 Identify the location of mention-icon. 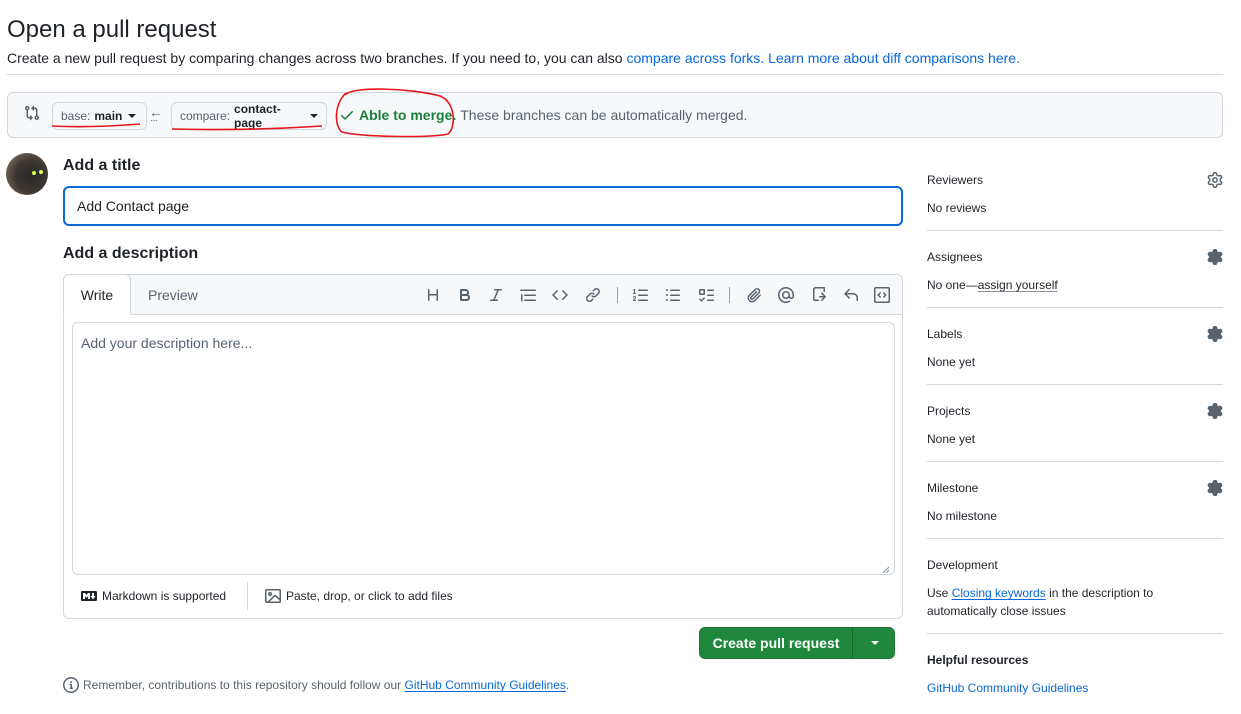
(786, 295).